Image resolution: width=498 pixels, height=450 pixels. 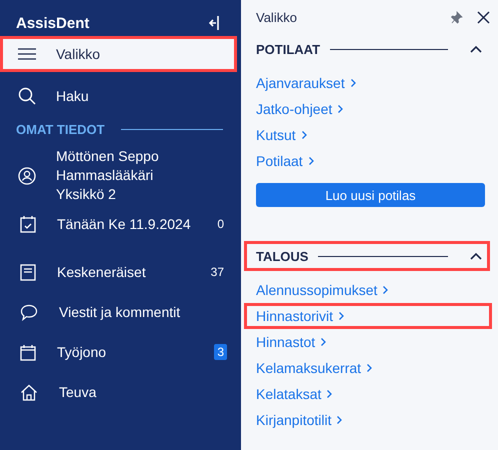 What do you see at coordinates (214, 23) in the screenshot?
I see `collapse-icon` at bounding box center [214, 23].